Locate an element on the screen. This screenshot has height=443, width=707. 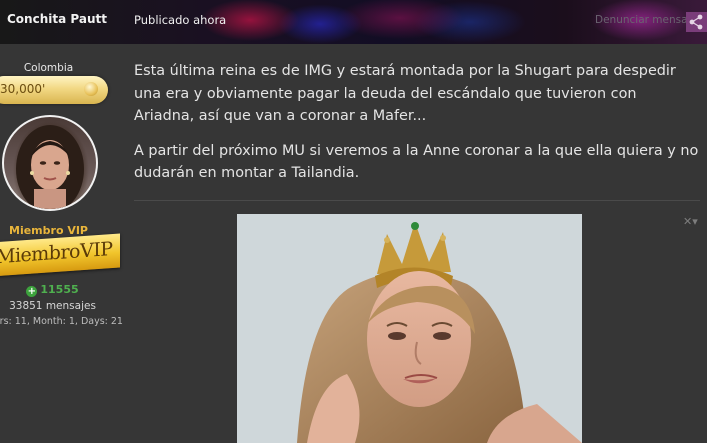
author-name: Conchita Pautt is located at coordinates (57, 19).